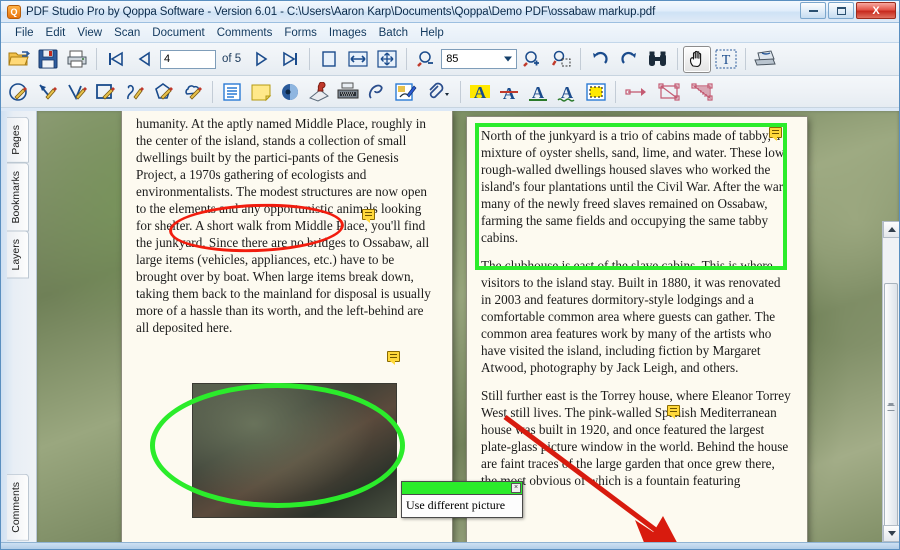 Image resolution: width=900 pixels, height=550 pixels. I want to click on sound-annotation-button, so click(290, 91).